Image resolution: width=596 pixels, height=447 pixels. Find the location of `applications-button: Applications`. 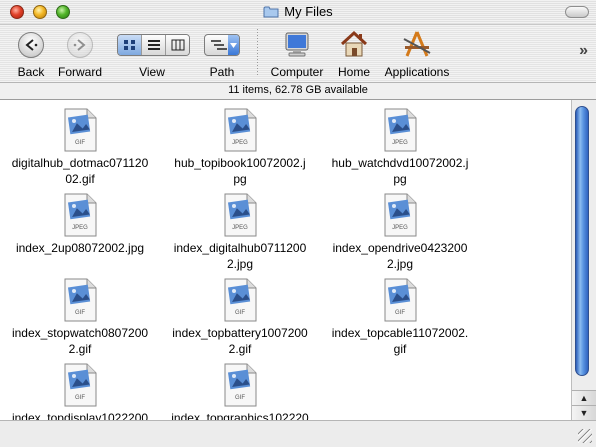

applications-button: Applications is located at coordinates (417, 53).